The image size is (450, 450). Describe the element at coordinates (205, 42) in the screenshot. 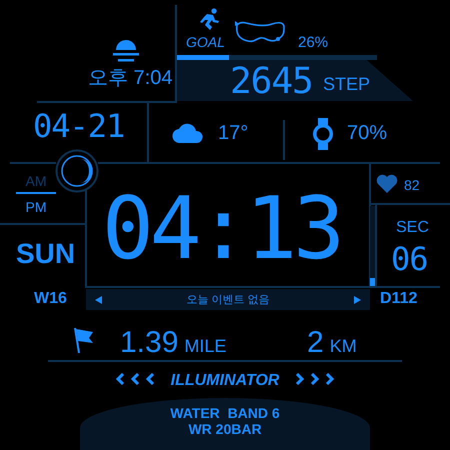

I see `goal-label: GOAL` at that location.